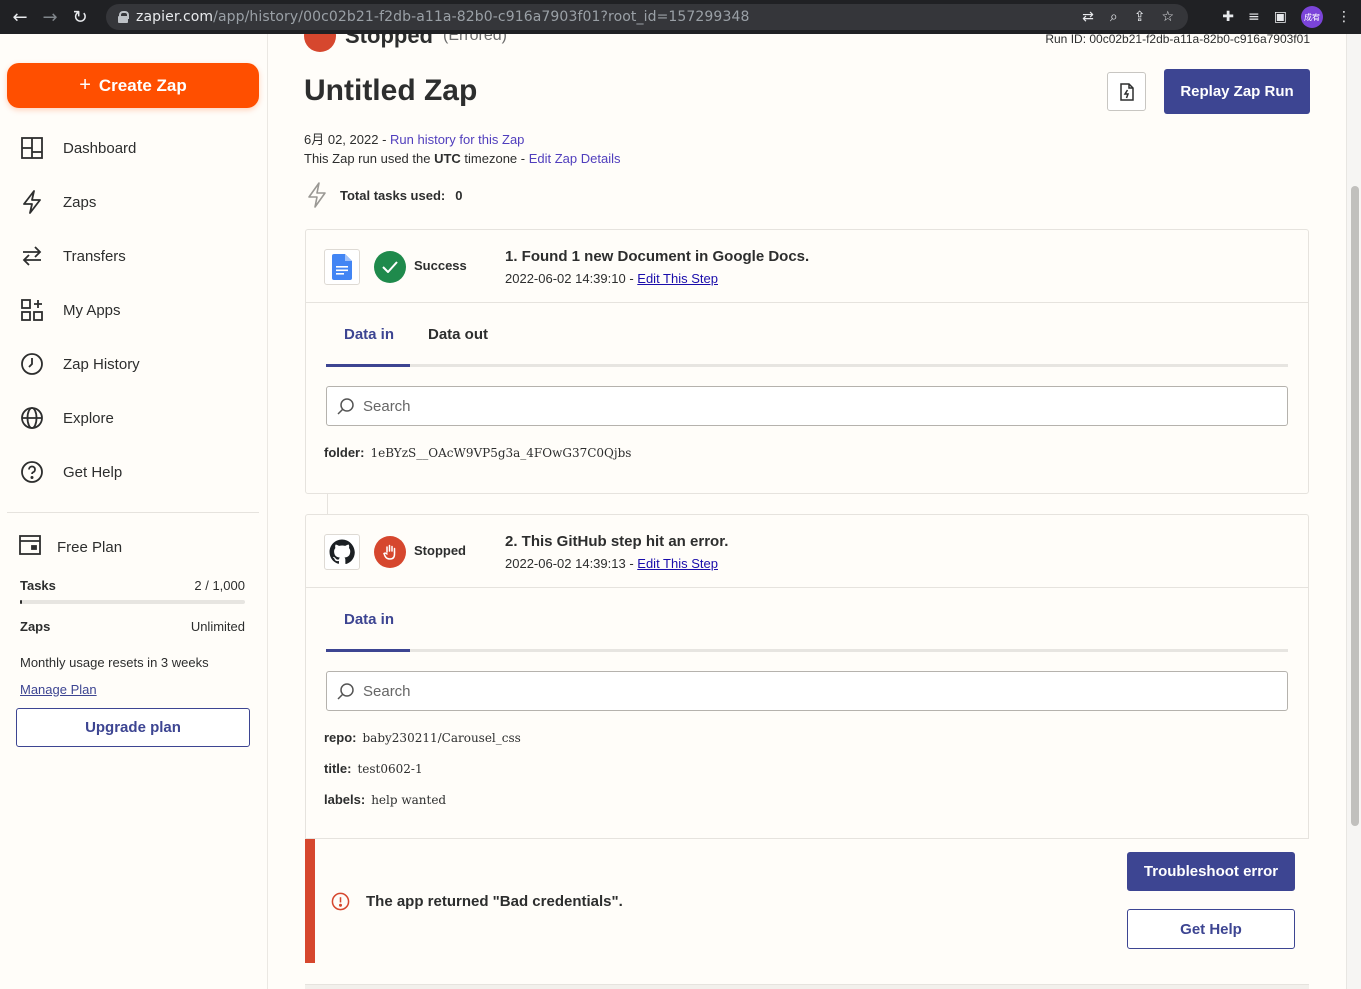 The width and height of the screenshot is (1361, 989). I want to click on plan-title: Free Plan, so click(70, 547).